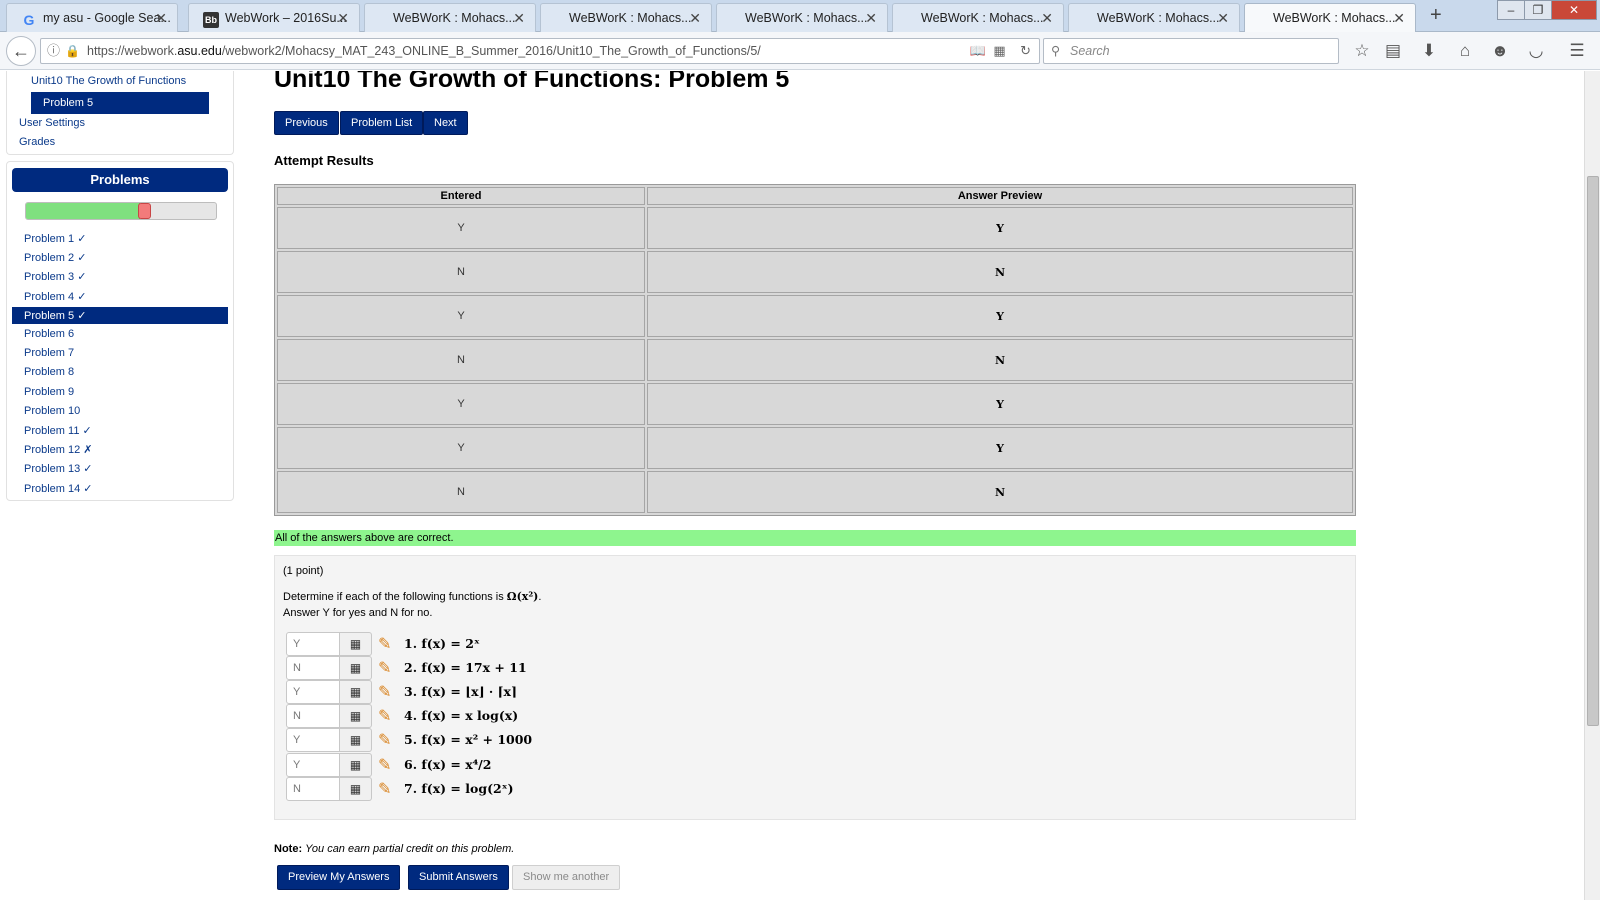 The height and width of the screenshot is (900, 1600). What do you see at coordinates (121, 211) in the screenshot?
I see `progress-bar` at bounding box center [121, 211].